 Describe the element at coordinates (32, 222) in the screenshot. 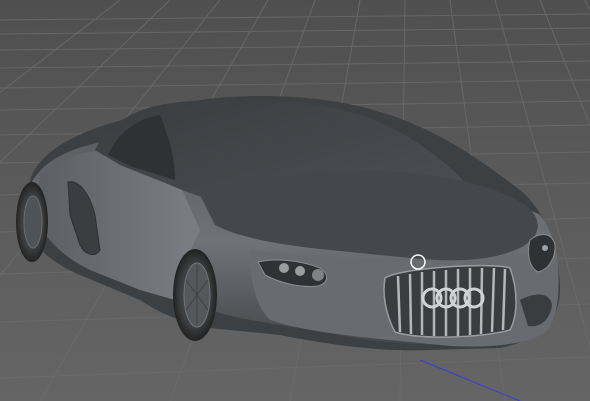

I see `rear-wheel` at that location.